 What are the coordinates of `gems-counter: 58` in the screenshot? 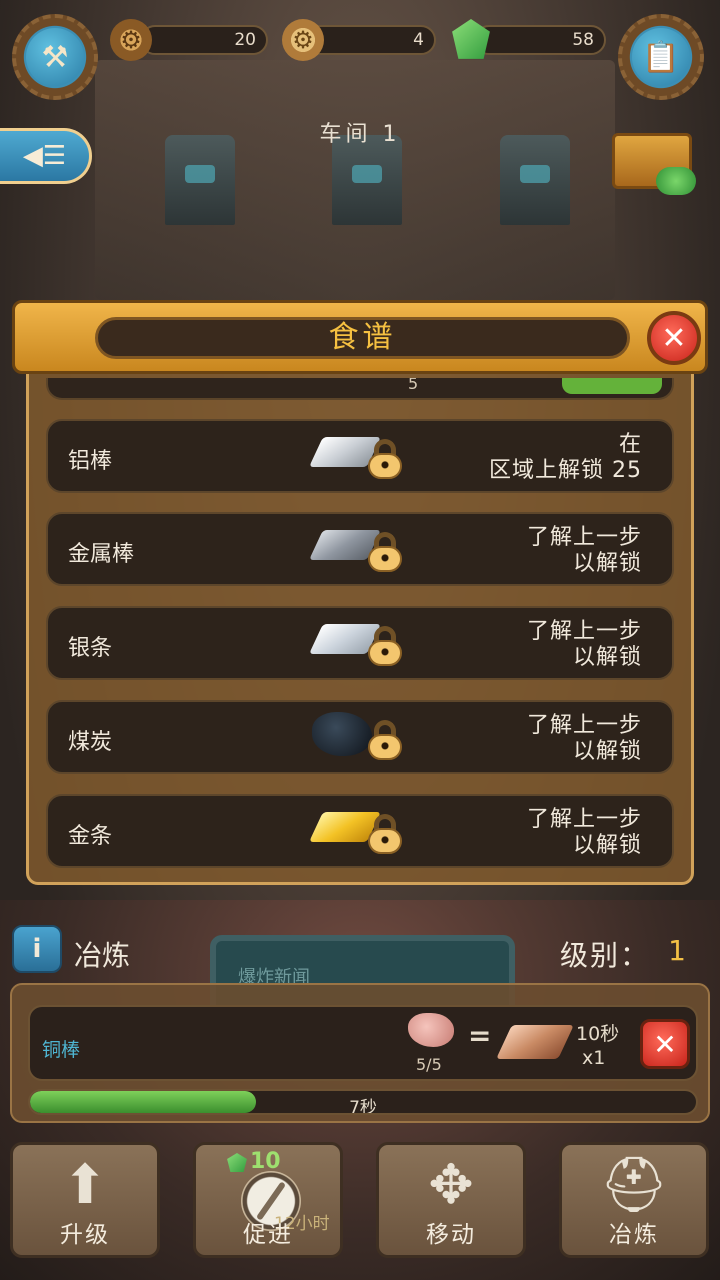 It's located at (540, 40).